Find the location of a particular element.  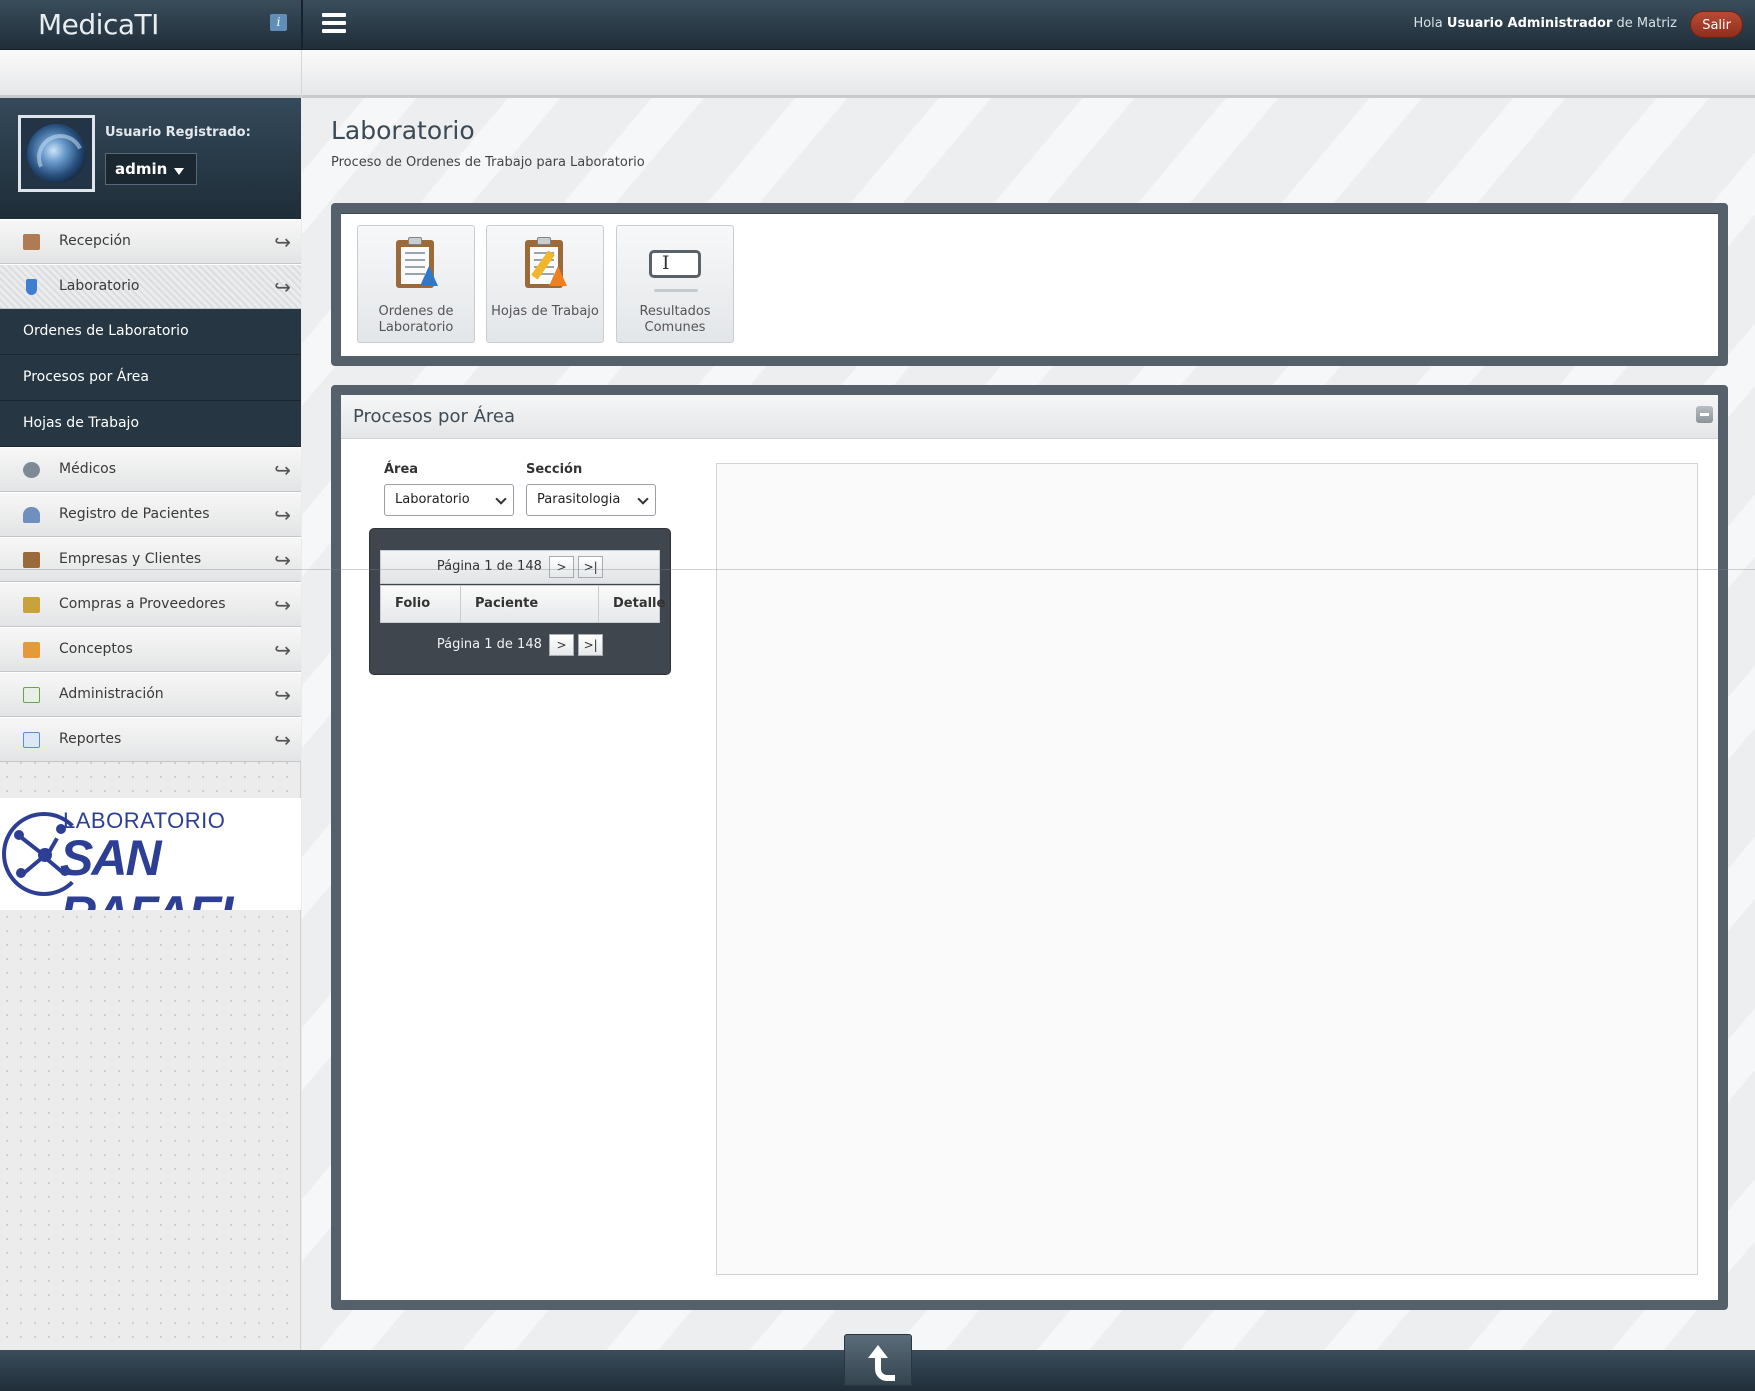

sidebar-item-label: Laboratorio is located at coordinates (99, 286).